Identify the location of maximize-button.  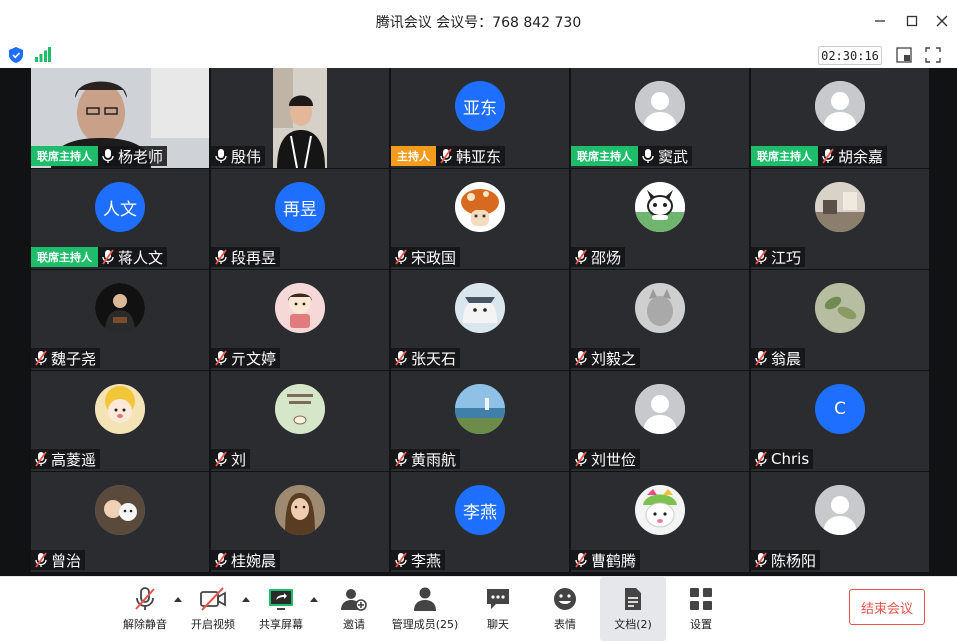
(912, 21).